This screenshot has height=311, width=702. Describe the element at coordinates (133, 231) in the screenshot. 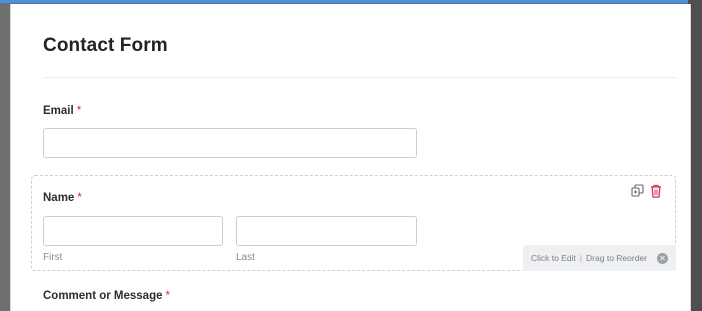

I see `first-name-input` at that location.